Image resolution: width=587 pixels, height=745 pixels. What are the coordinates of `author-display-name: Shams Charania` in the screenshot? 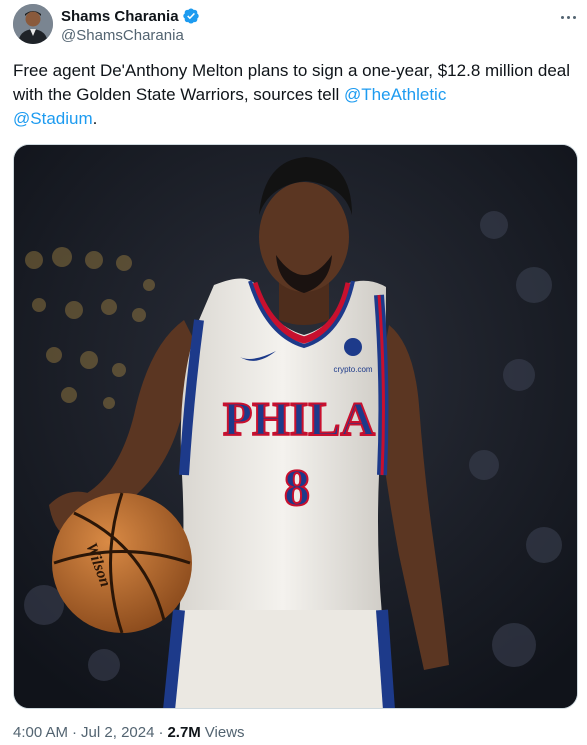 It's located at (120, 16).